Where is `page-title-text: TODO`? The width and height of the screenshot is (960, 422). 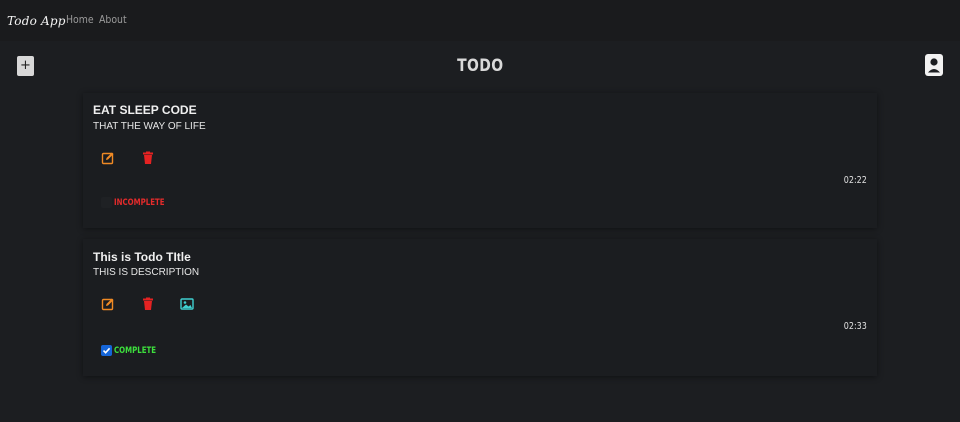
page-title-text: TODO is located at coordinates (480, 66).